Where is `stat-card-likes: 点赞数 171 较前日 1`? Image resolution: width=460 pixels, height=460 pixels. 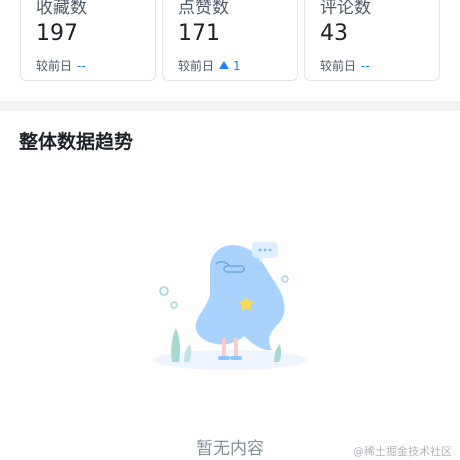
stat-card-likes: 点赞数 171 较前日 1 is located at coordinates (230, 40).